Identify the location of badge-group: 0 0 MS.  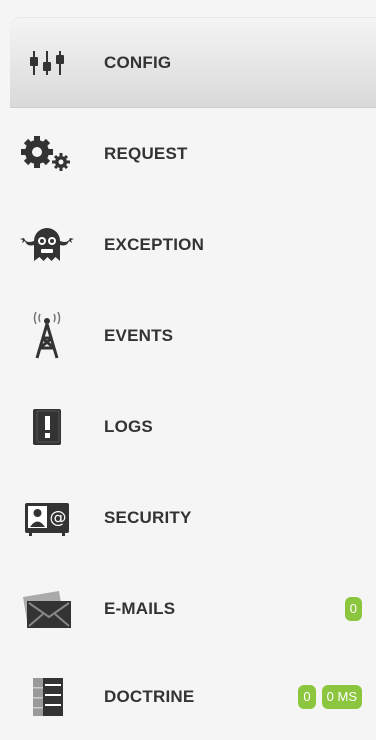
(330, 697).